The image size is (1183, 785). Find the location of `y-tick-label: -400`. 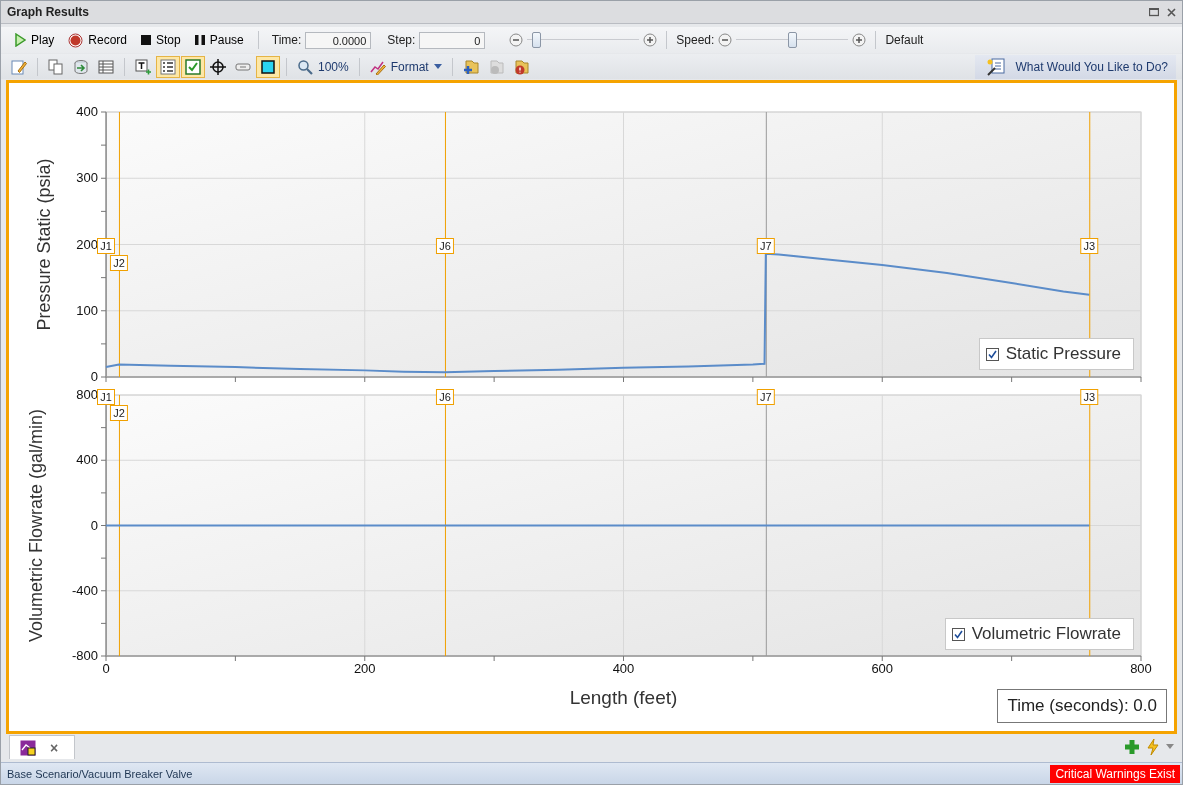

y-tick-label: -400 is located at coordinates (84, 590).